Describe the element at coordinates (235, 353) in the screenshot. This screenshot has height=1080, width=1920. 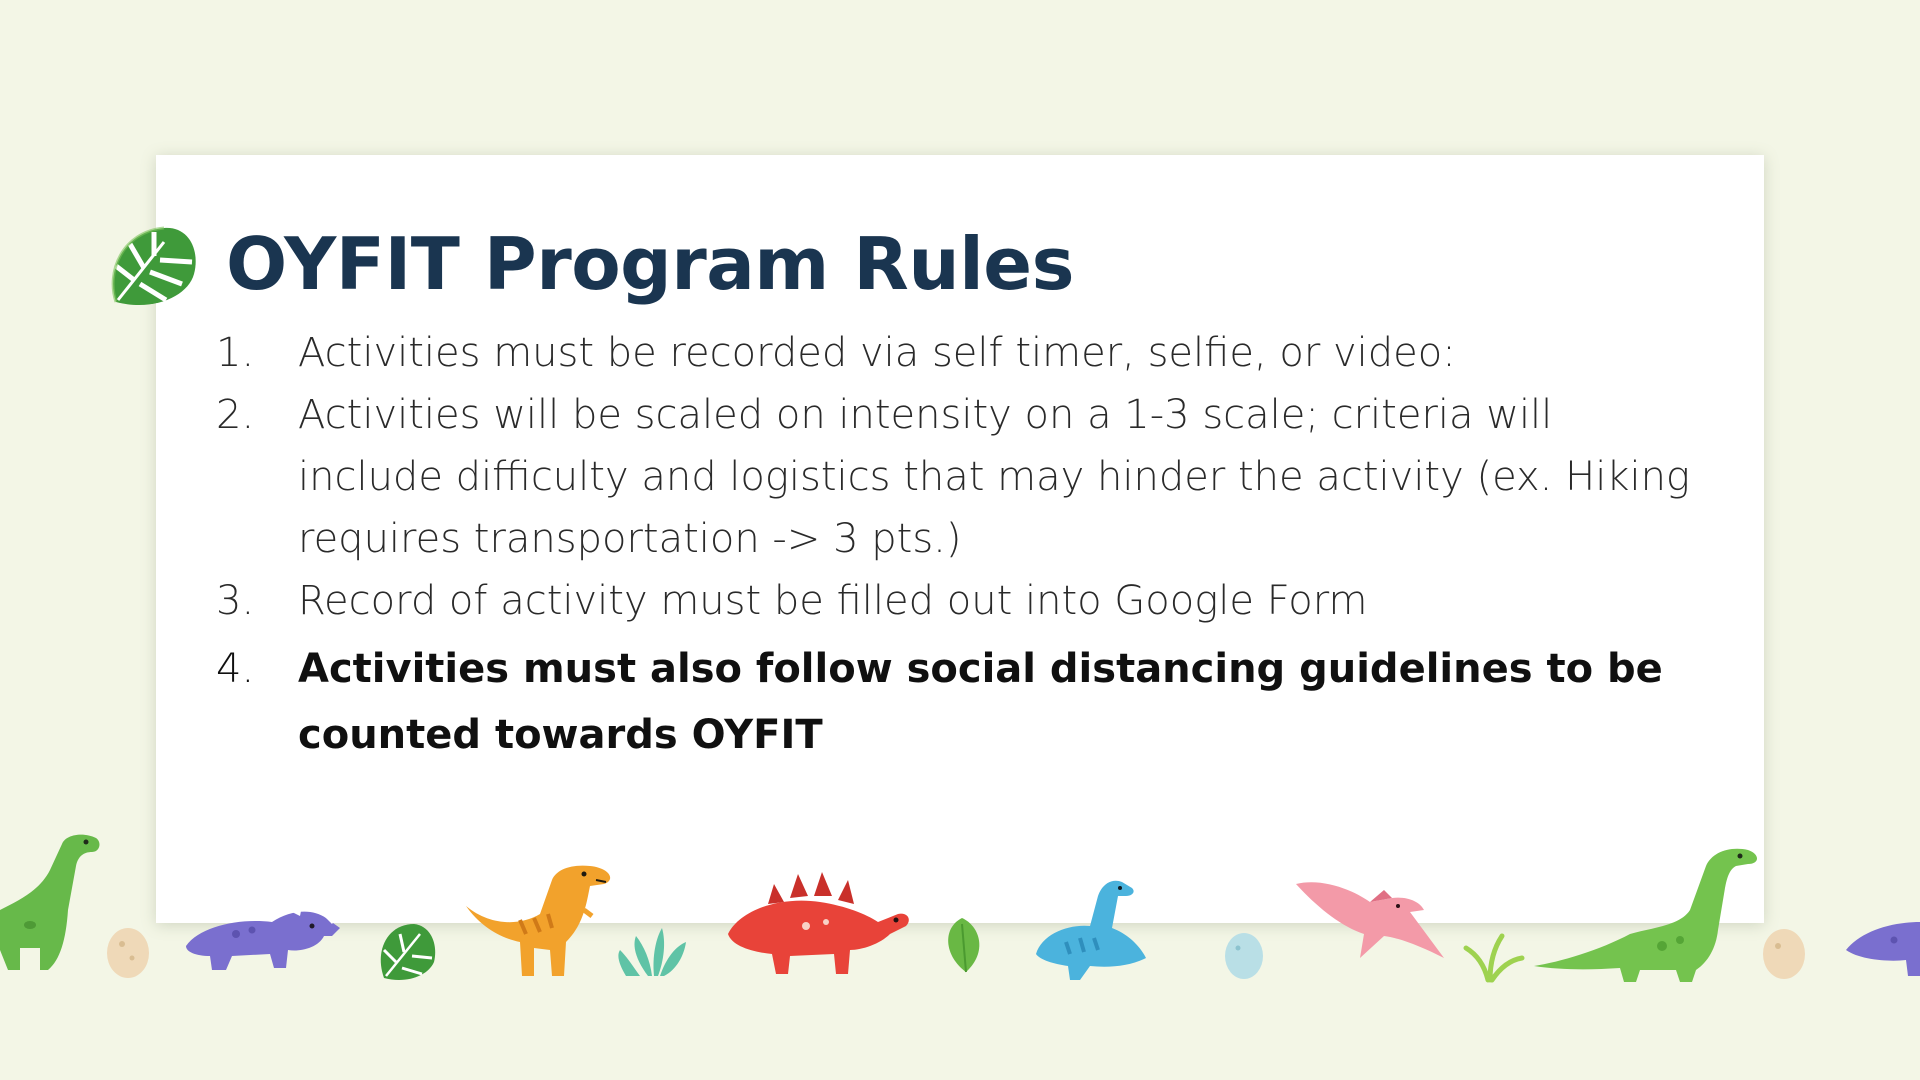
I see `rule-number: 1.` at that location.